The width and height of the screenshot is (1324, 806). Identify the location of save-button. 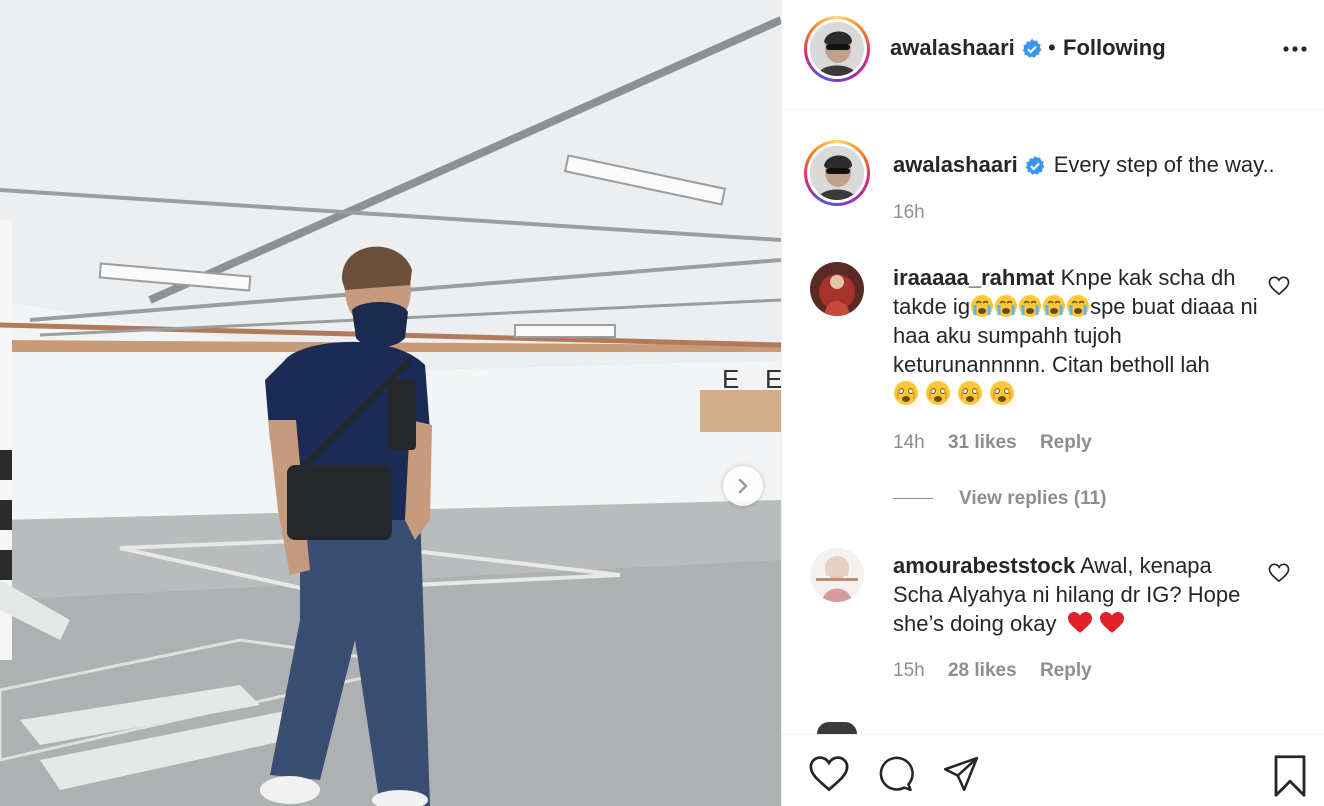
(1290, 778).